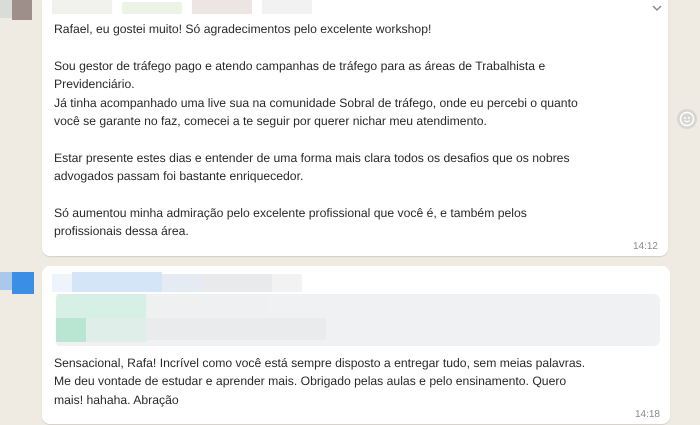  What do you see at coordinates (312, 167) in the screenshot?
I see `message-text: Estar presente estes dias e entender de uma forma mais clara todos os desafios que os nobres advogados passam foi bastante enriquecedor.` at bounding box center [312, 167].